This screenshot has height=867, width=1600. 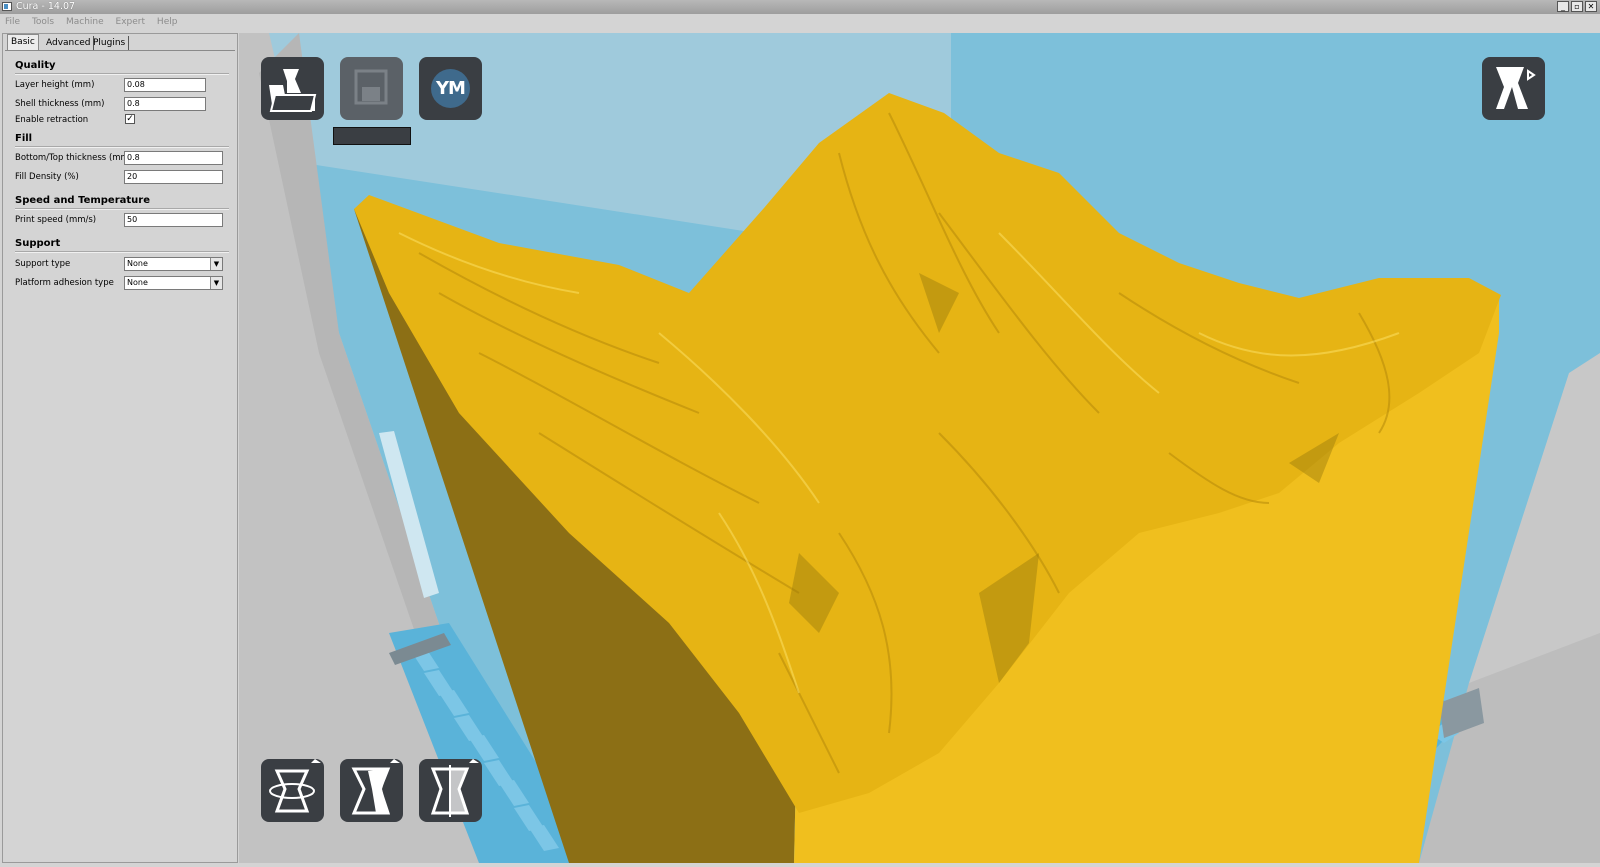 What do you see at coordinates (52, 120) in the screenshot?
I see `retraction-label: Enable retraction` at bounding box center [52, 120].